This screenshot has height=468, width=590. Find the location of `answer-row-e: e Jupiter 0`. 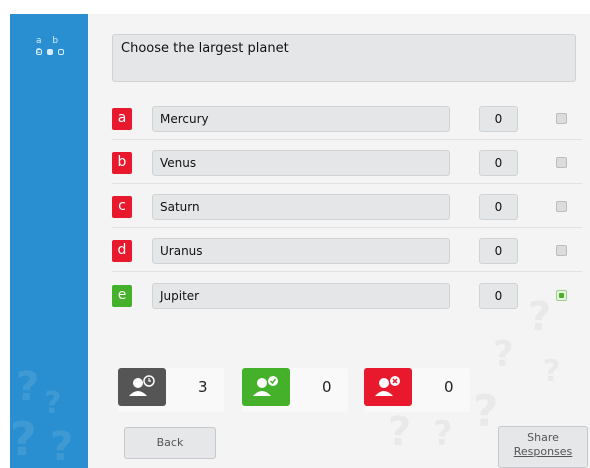

answer-row-e: e Jupiter 0 is located at coordinates (347, 298).